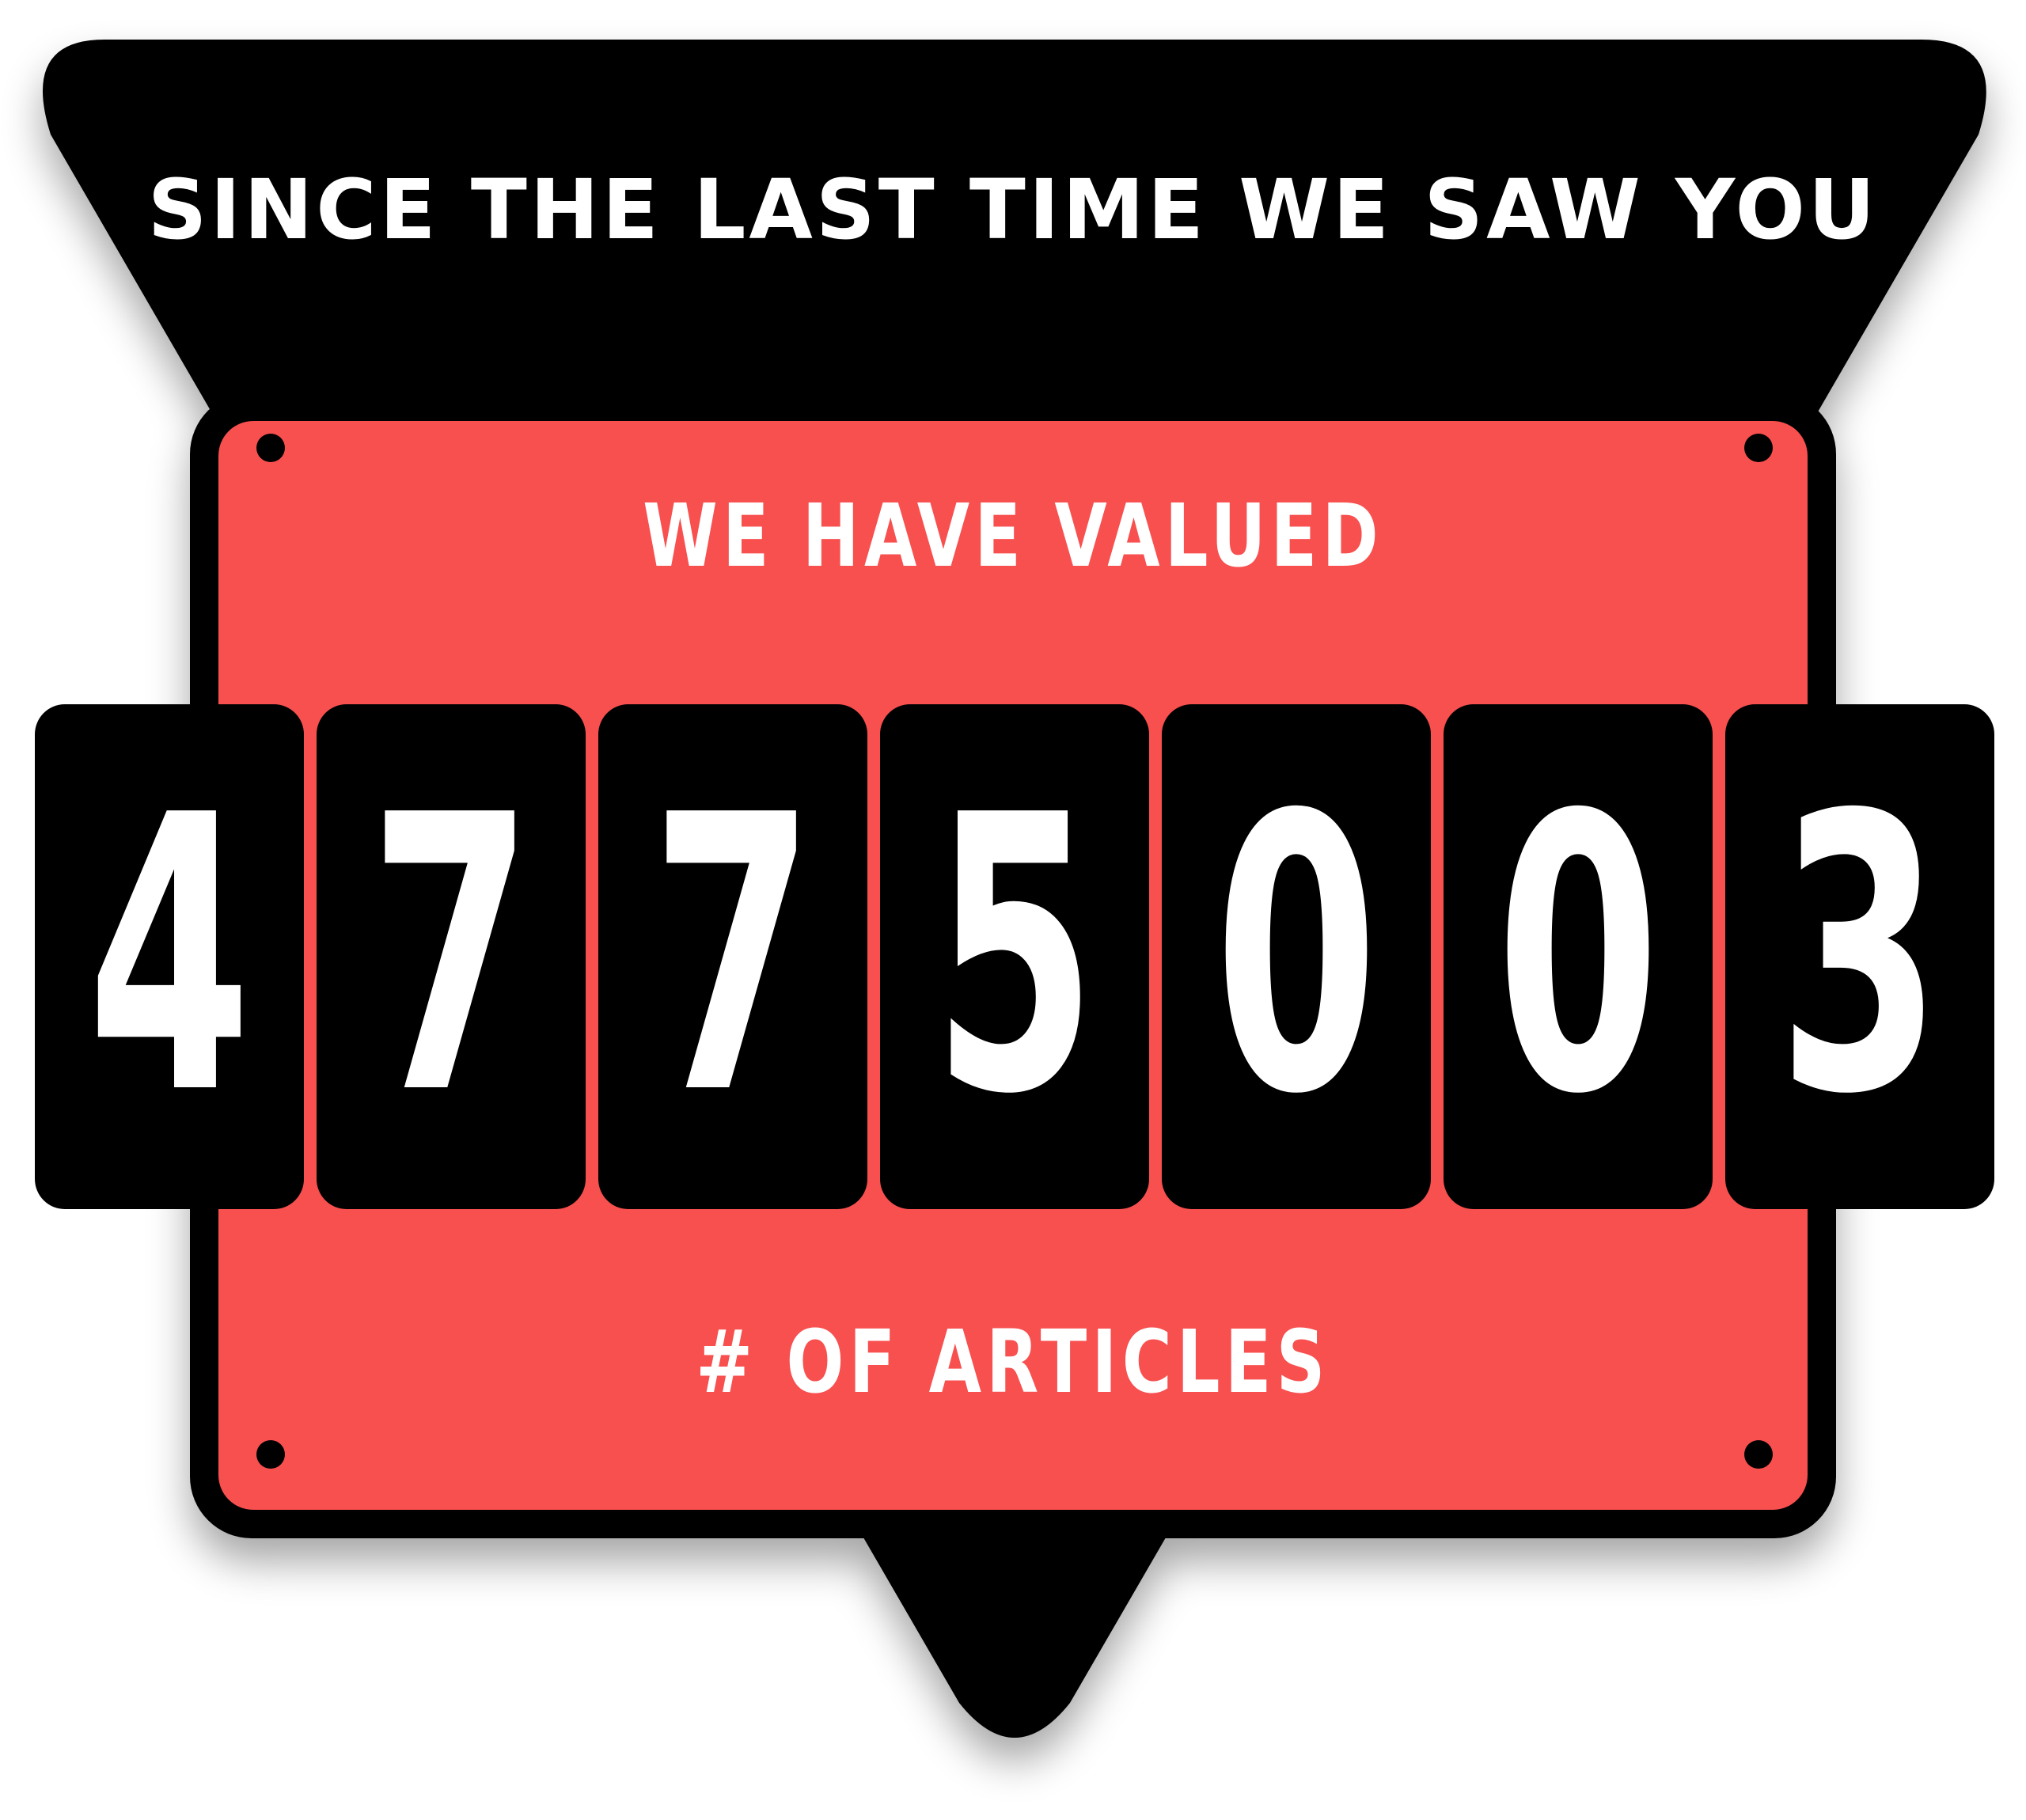 The width and height of the screenshot is (2026, 1820). I want to click on digit: 5, so click(1014, 956).